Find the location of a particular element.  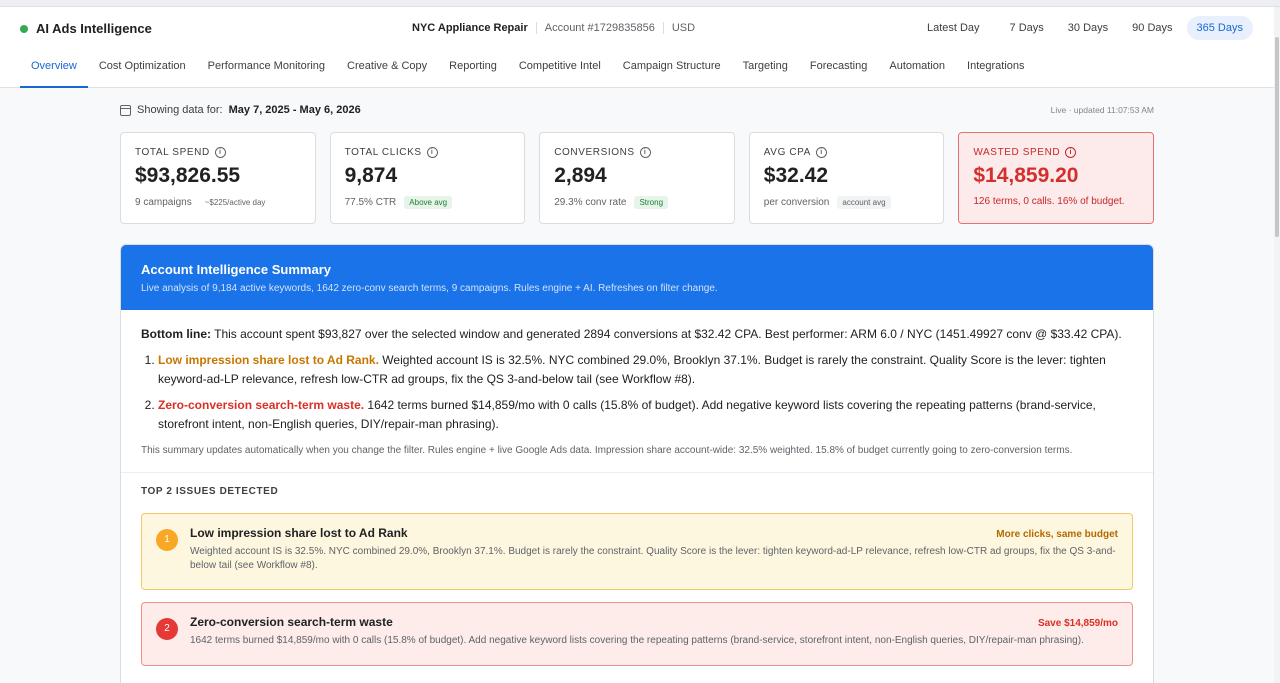

issue-number-badge: 2 is located at coordinates (167, 628).